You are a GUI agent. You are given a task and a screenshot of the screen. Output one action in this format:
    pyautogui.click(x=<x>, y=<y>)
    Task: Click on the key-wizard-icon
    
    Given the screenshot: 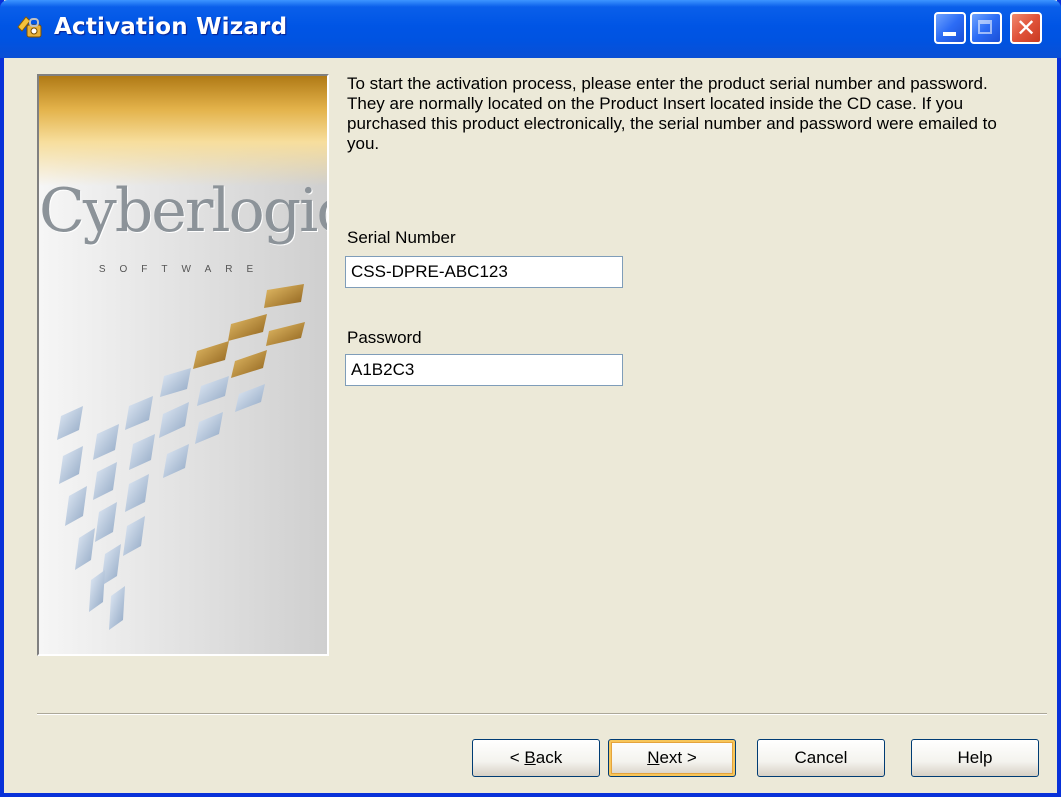 What is the action you would take?
    pyautogui.click(x=30, y=27)
    